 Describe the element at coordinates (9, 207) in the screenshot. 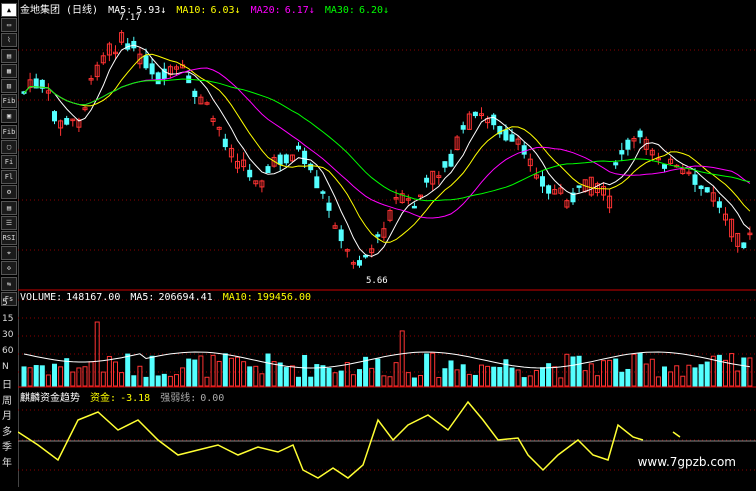

I see `toolbar-button-13: ▤` at that location.